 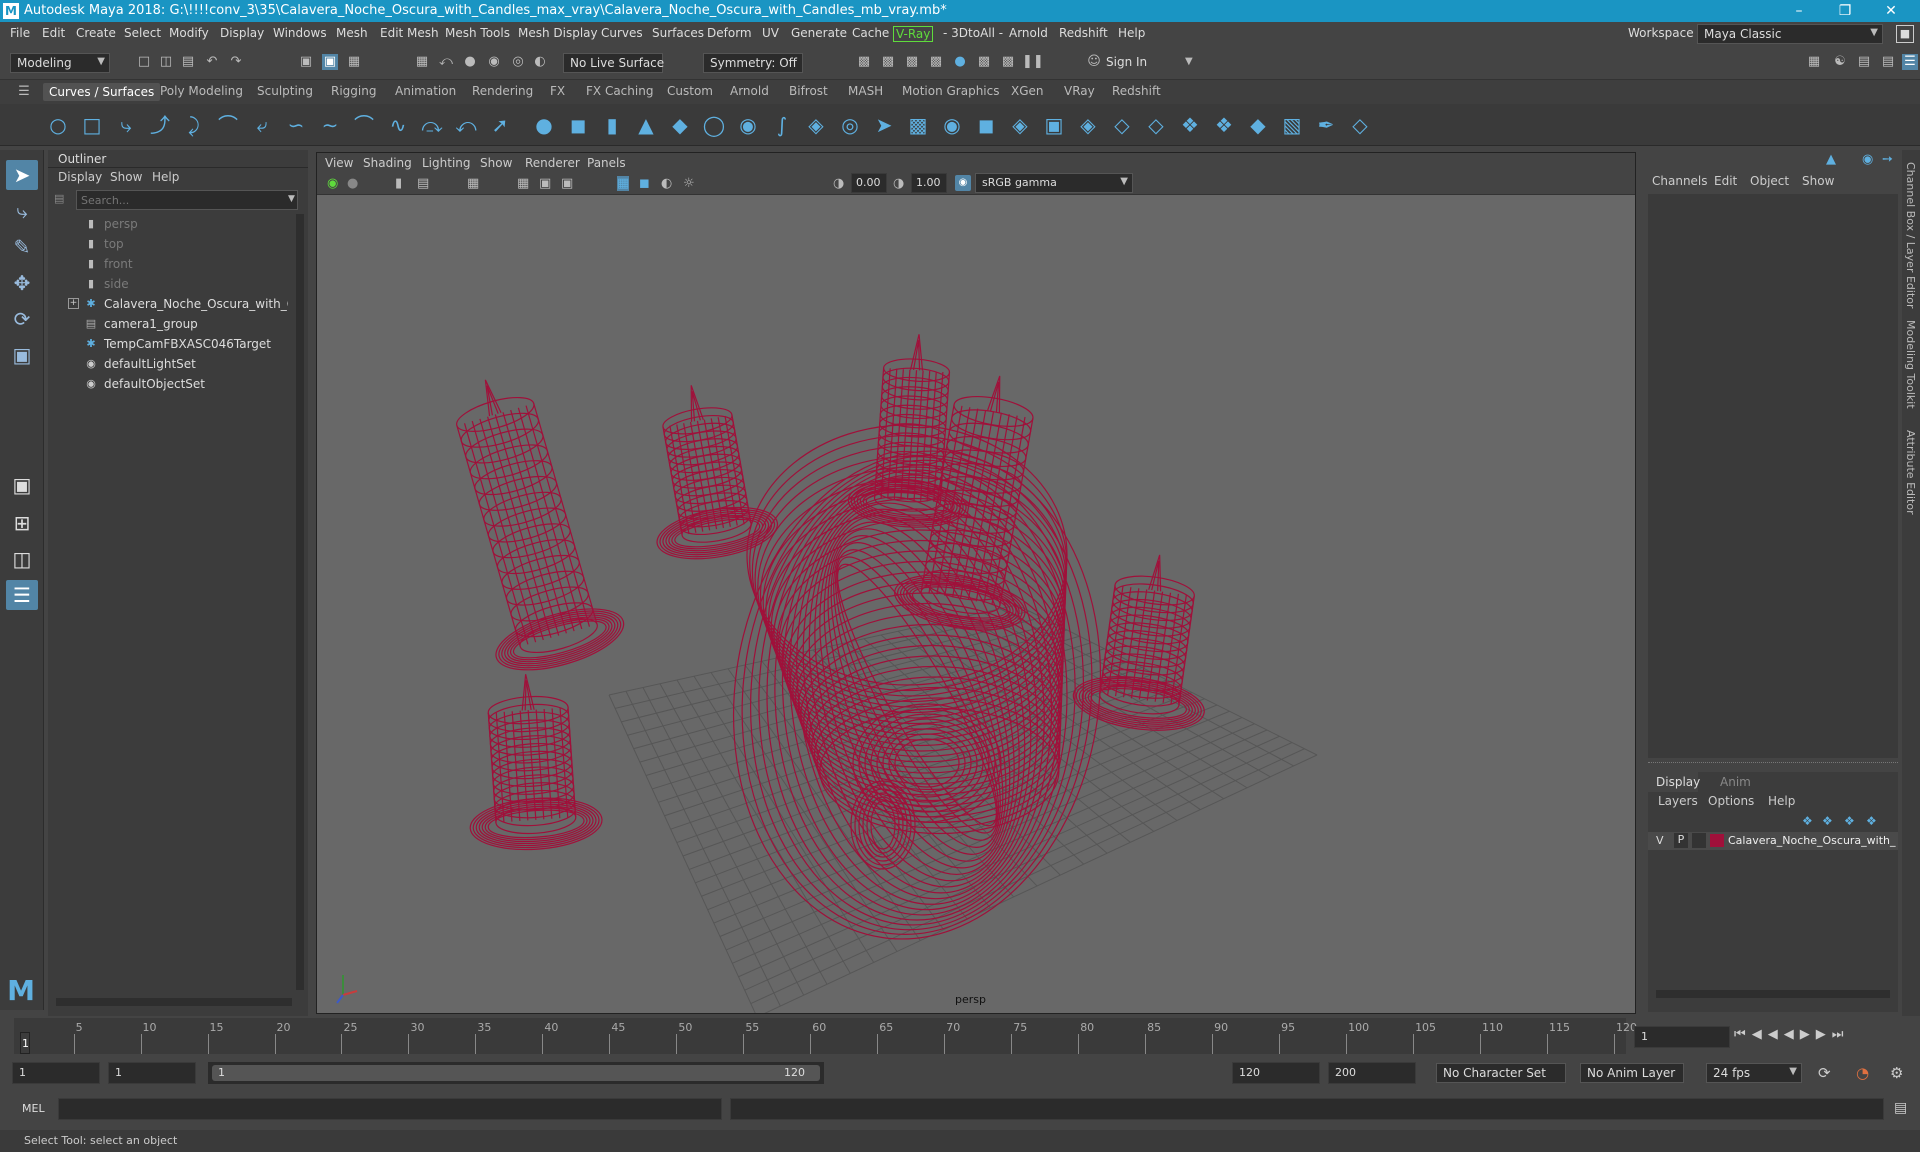 What do you see at coordinates (166, 62) in the screenshot?
I see `open-scene-icon: ◫` at bounding box center [166, 62].